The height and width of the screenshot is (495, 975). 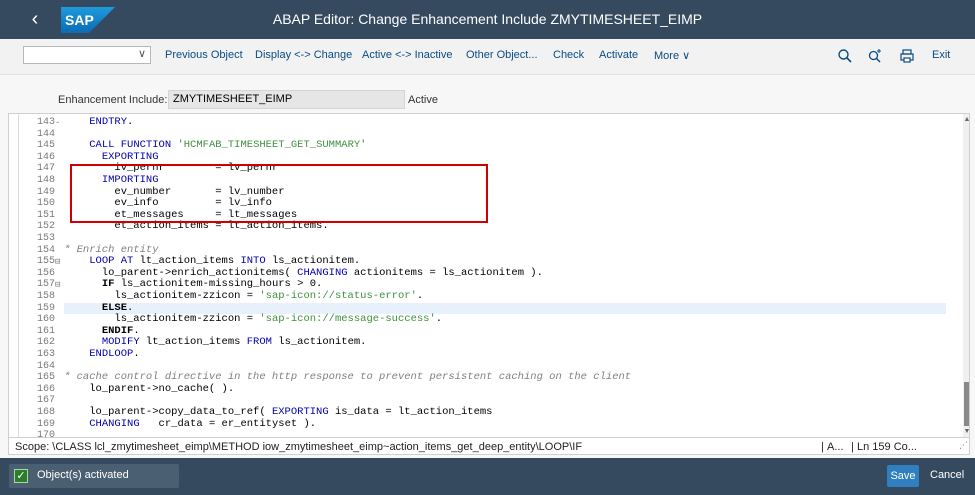 I want to click on active-inactive-button: Active <-> Inactive, so click(x=407, y=55).